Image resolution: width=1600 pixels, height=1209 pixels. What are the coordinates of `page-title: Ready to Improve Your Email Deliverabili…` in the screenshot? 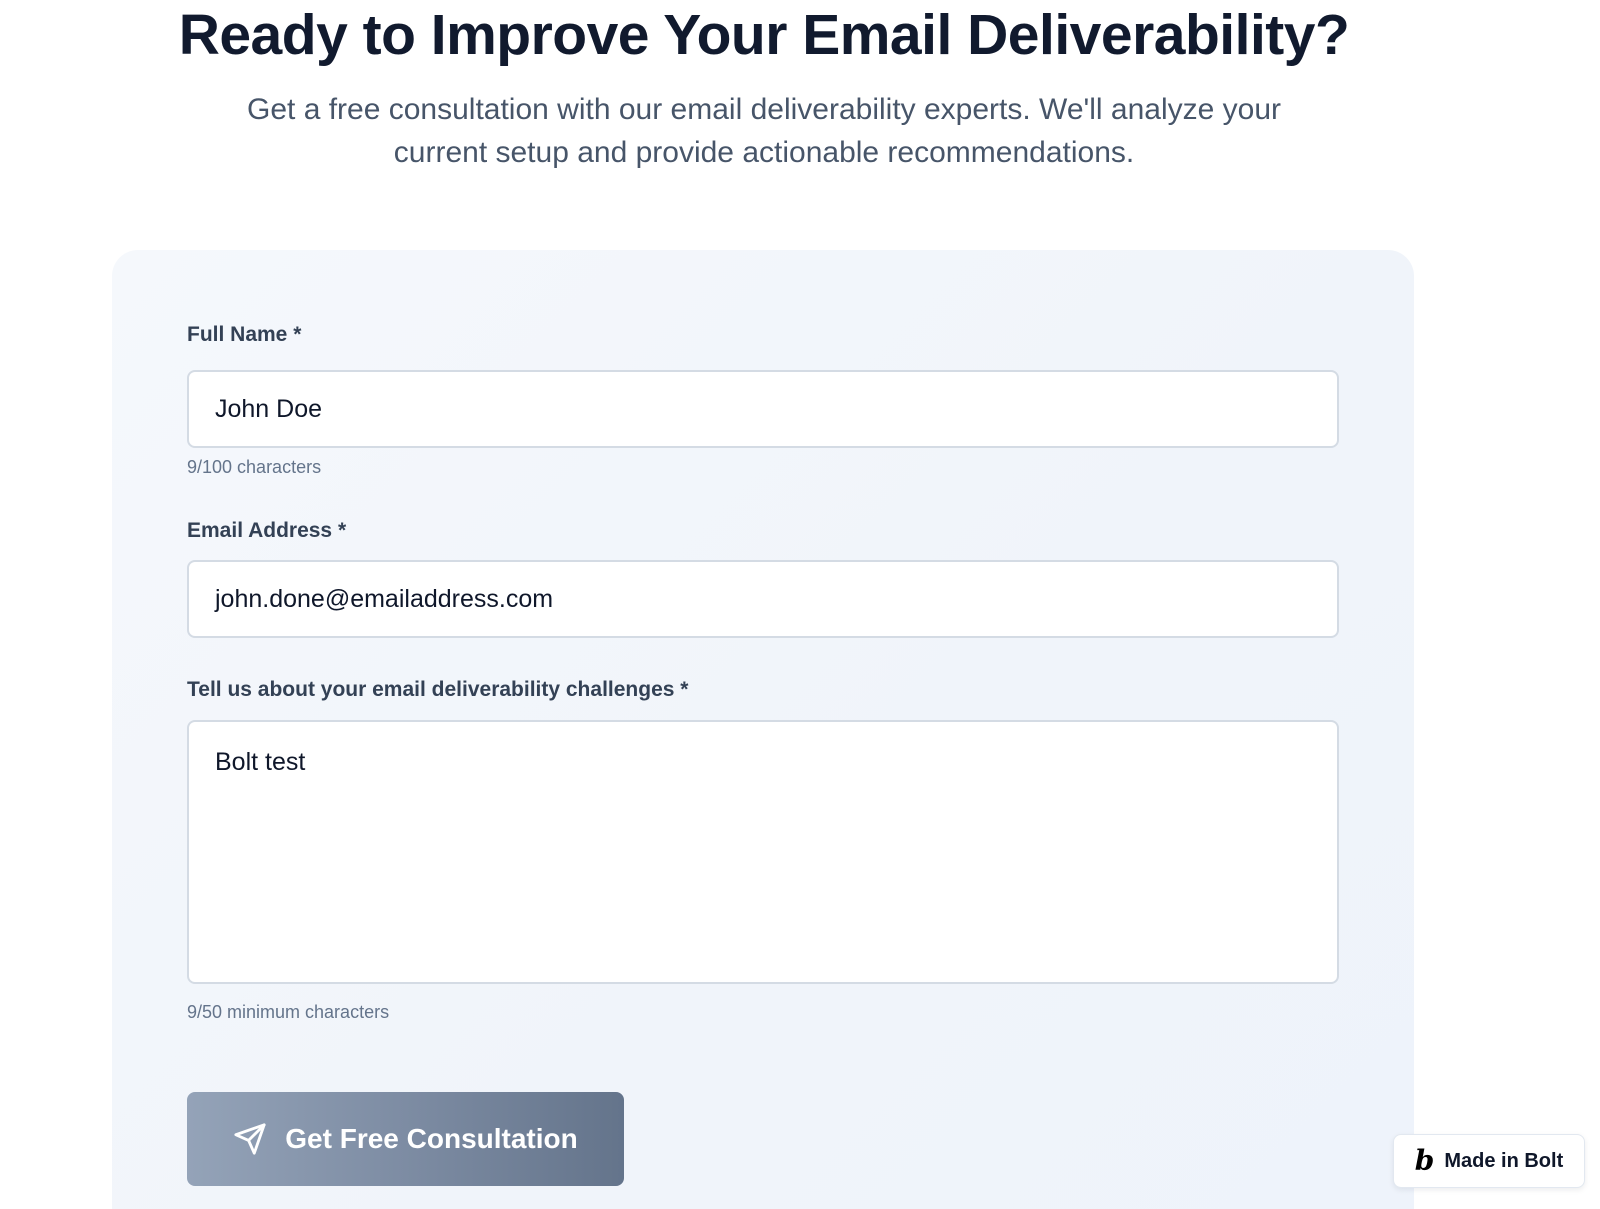 It's located at (764, 35).